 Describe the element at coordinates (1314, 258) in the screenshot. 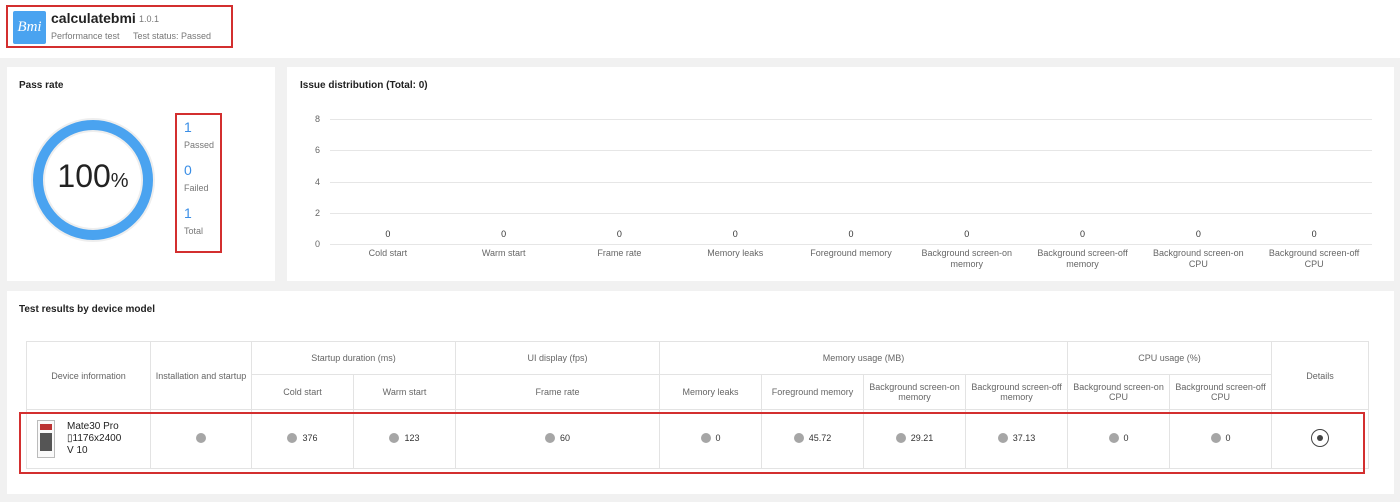

I see `x-tick-label: Background screen-off CPU` at that location.